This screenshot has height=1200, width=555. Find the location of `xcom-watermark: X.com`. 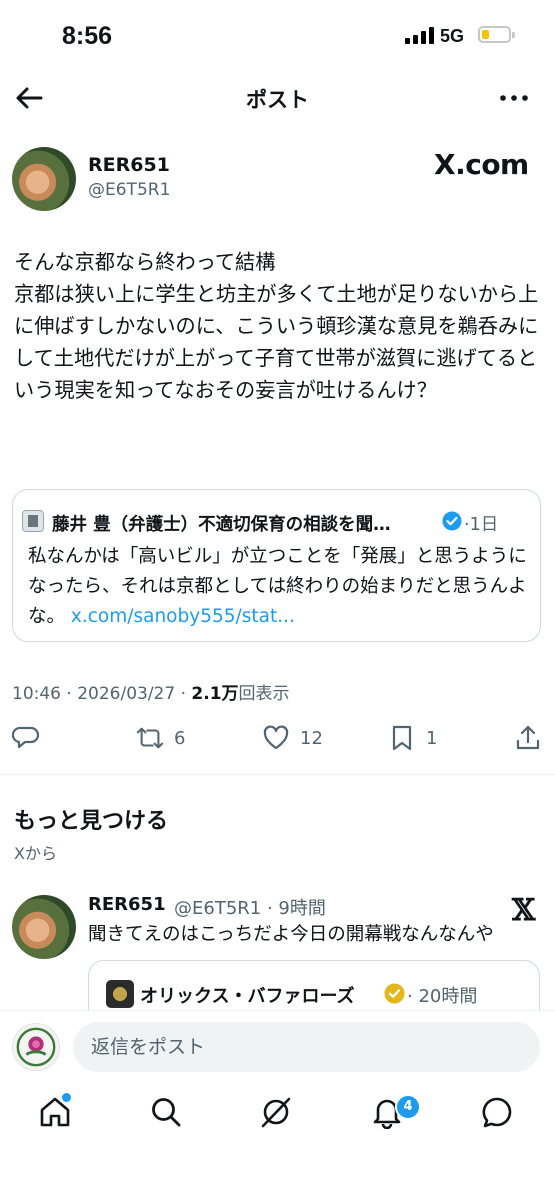

xcom-watermark: X.com is located at coordinates (481, 164).